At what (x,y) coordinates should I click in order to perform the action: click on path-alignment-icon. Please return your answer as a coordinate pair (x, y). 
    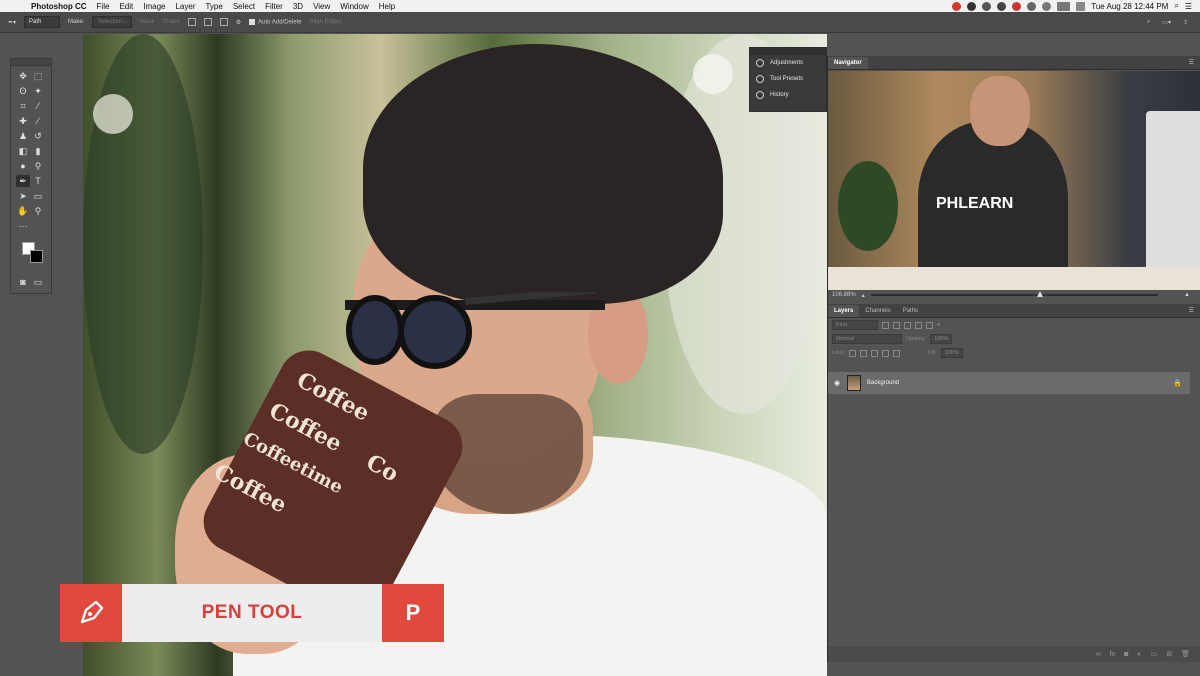
    Looking at the image, I should click on (207, 22).